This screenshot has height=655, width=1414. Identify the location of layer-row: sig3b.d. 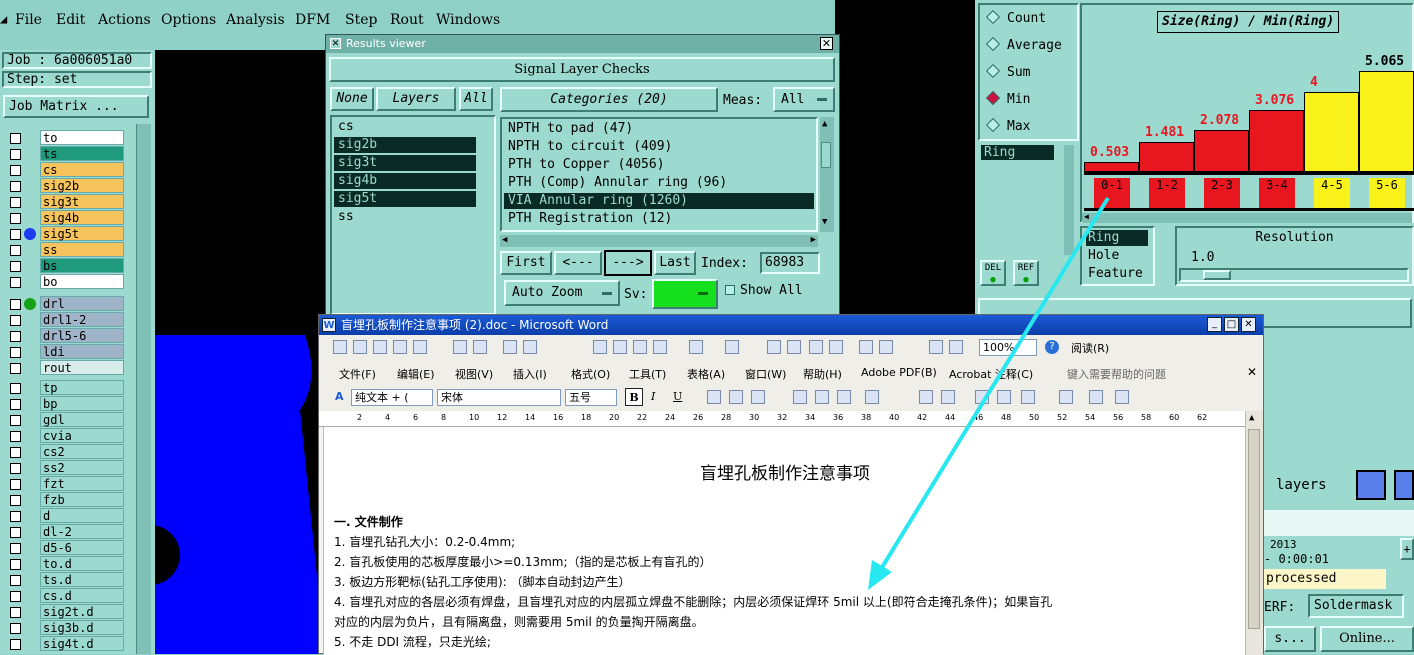
(65, 628).